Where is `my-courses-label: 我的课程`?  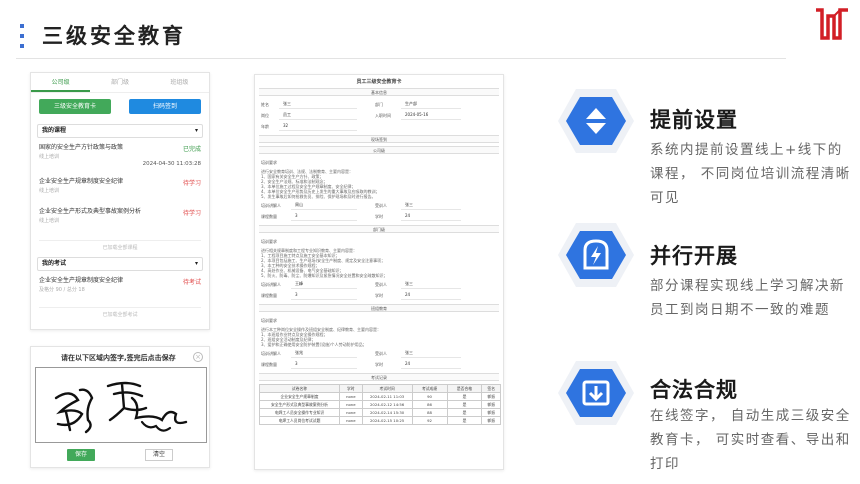
my-courses-label: 我的课程 is located at coordinates (54, 130).